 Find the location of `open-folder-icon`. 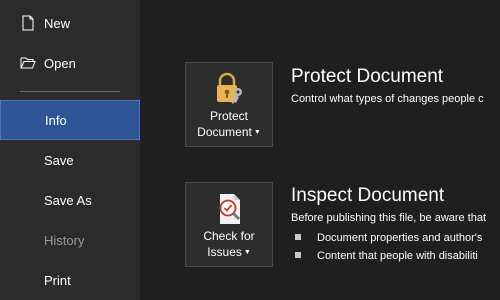

open-folder-icon is located at coordinates (28, 63).